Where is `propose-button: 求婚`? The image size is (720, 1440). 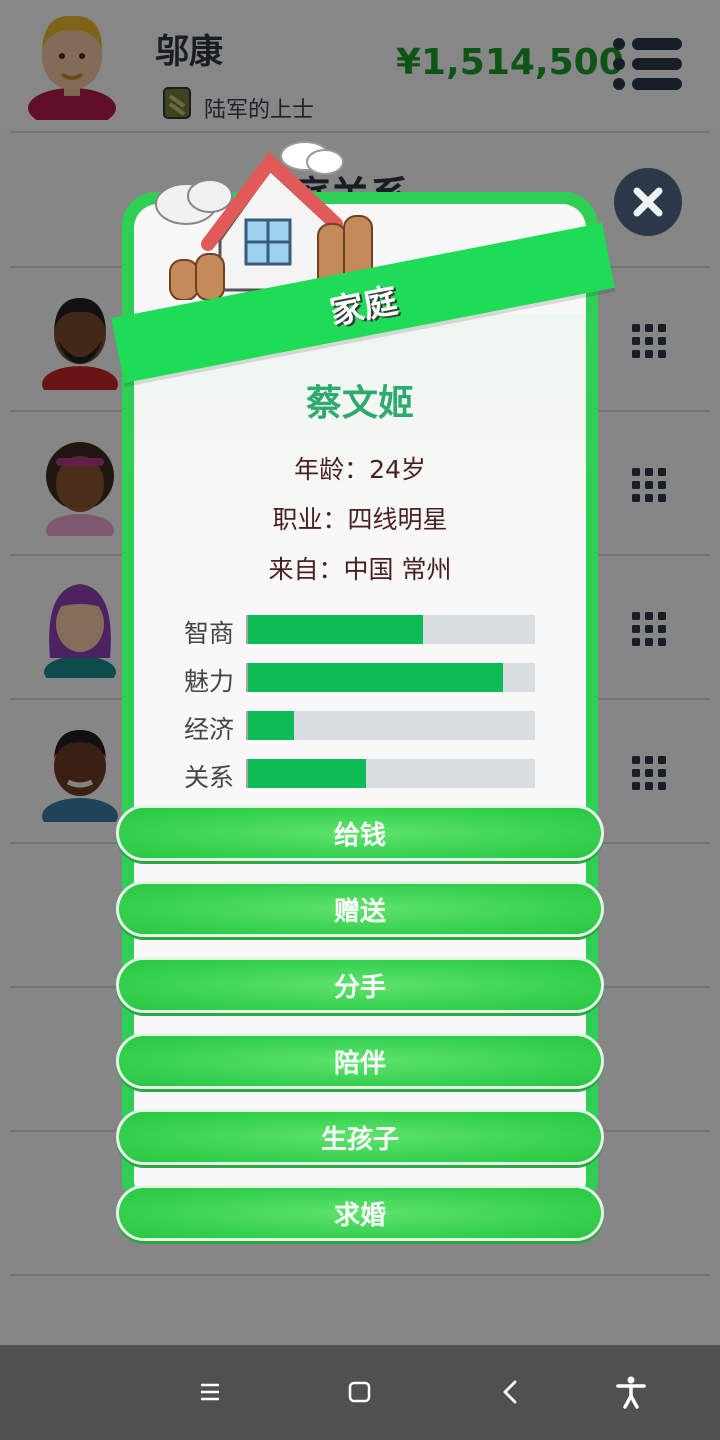
propose-button: 求婚 is located at coordinates (360, 1213).